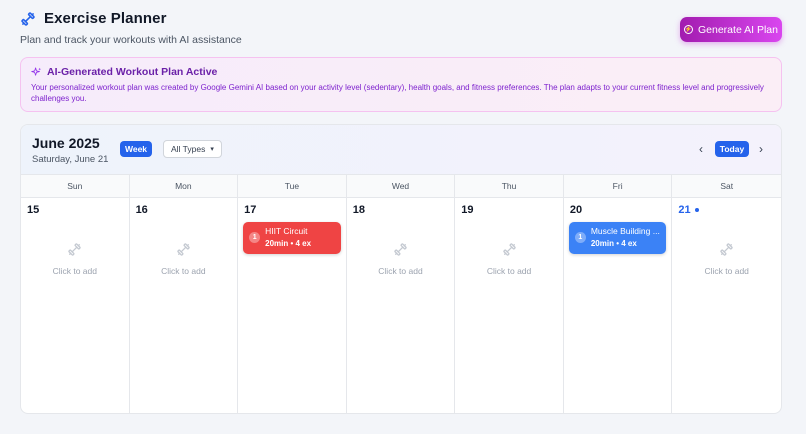  I want to click on day-number: 18, so click(401, 210).